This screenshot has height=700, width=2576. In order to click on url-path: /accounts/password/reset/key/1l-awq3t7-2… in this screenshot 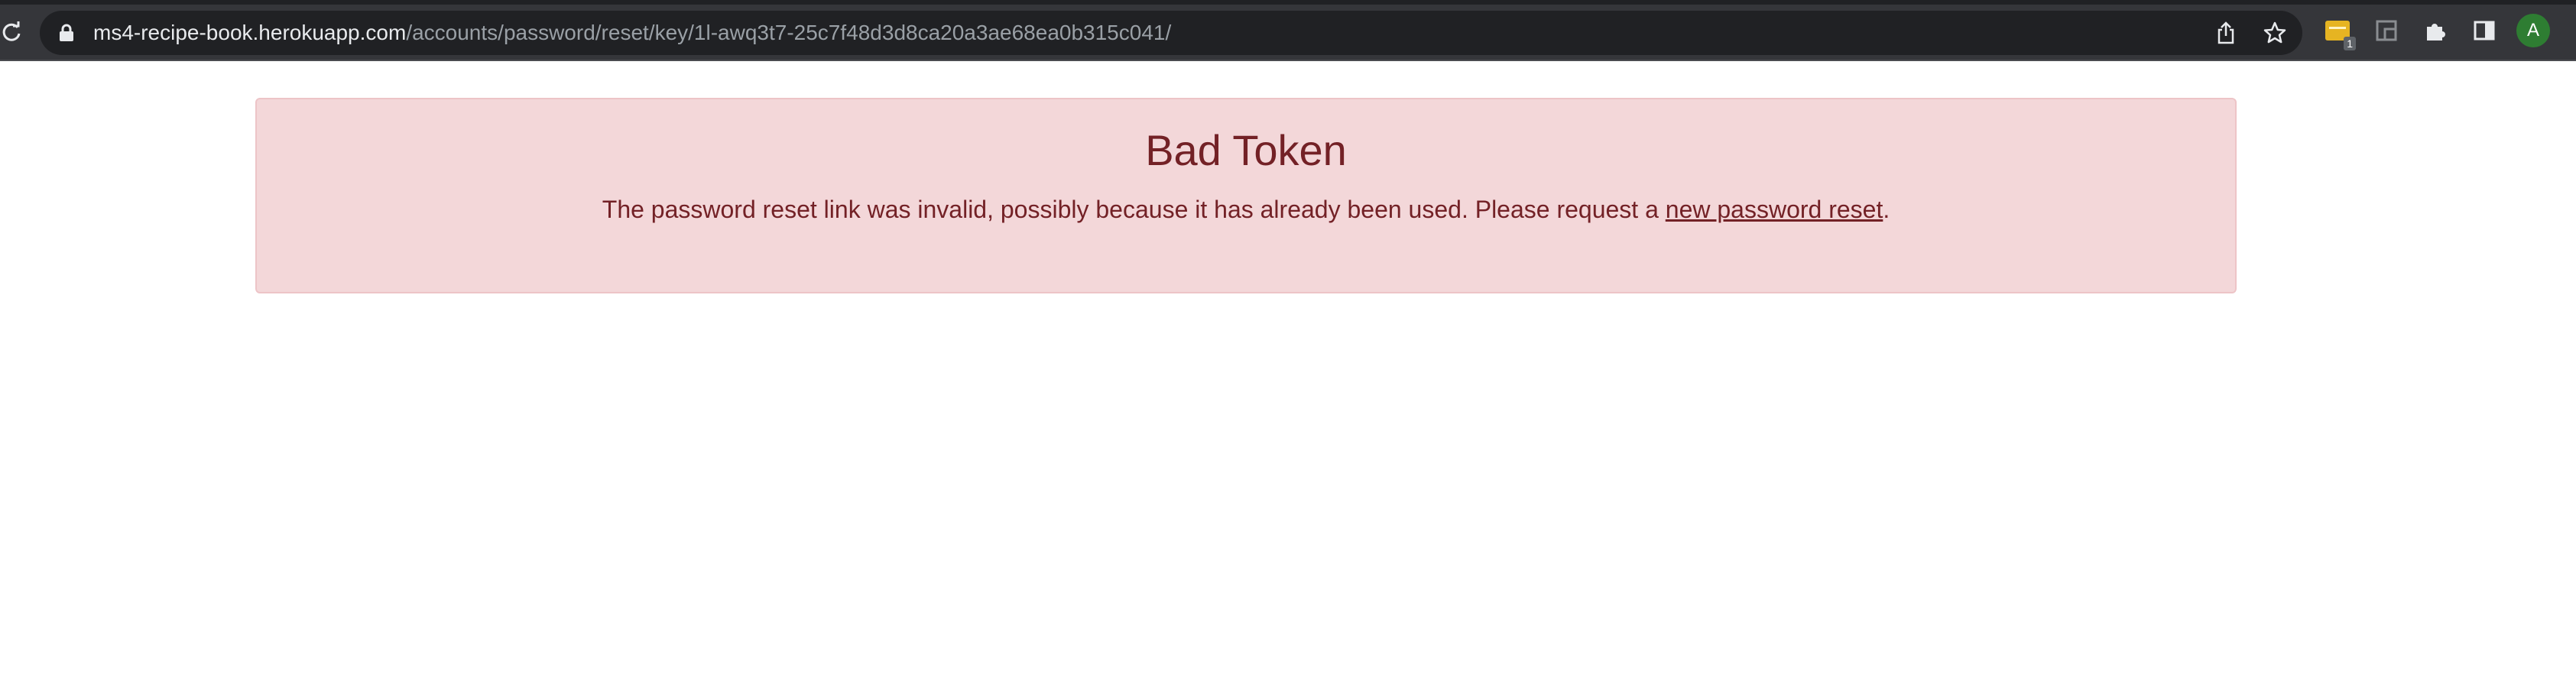, I will do `click(789, 32)`.